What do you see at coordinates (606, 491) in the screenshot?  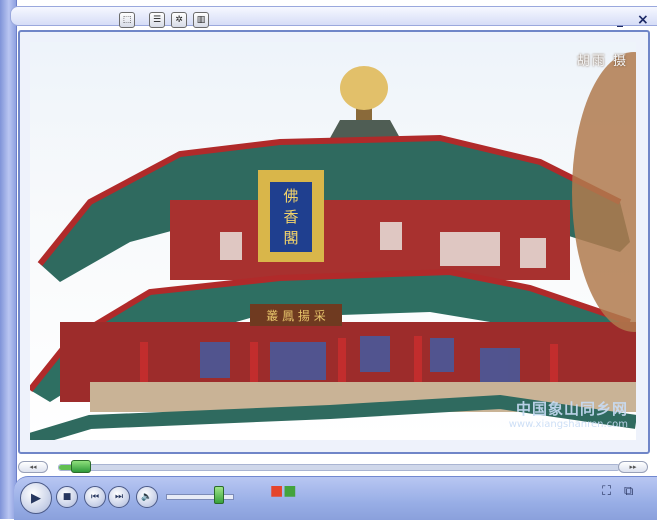 I see `fullscreen-icon: ⛶` at bounding box center [606, 491].